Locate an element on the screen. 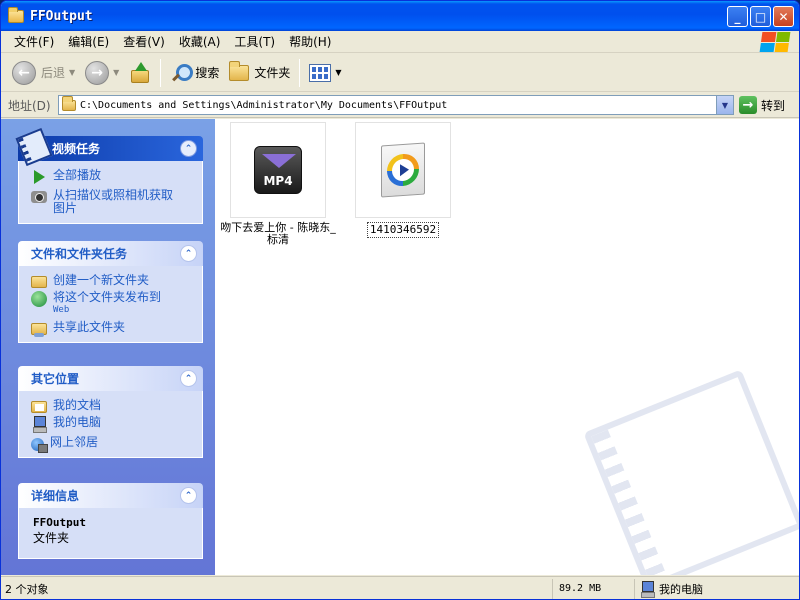  my-documents-icon is located at coordinates (39, 407).